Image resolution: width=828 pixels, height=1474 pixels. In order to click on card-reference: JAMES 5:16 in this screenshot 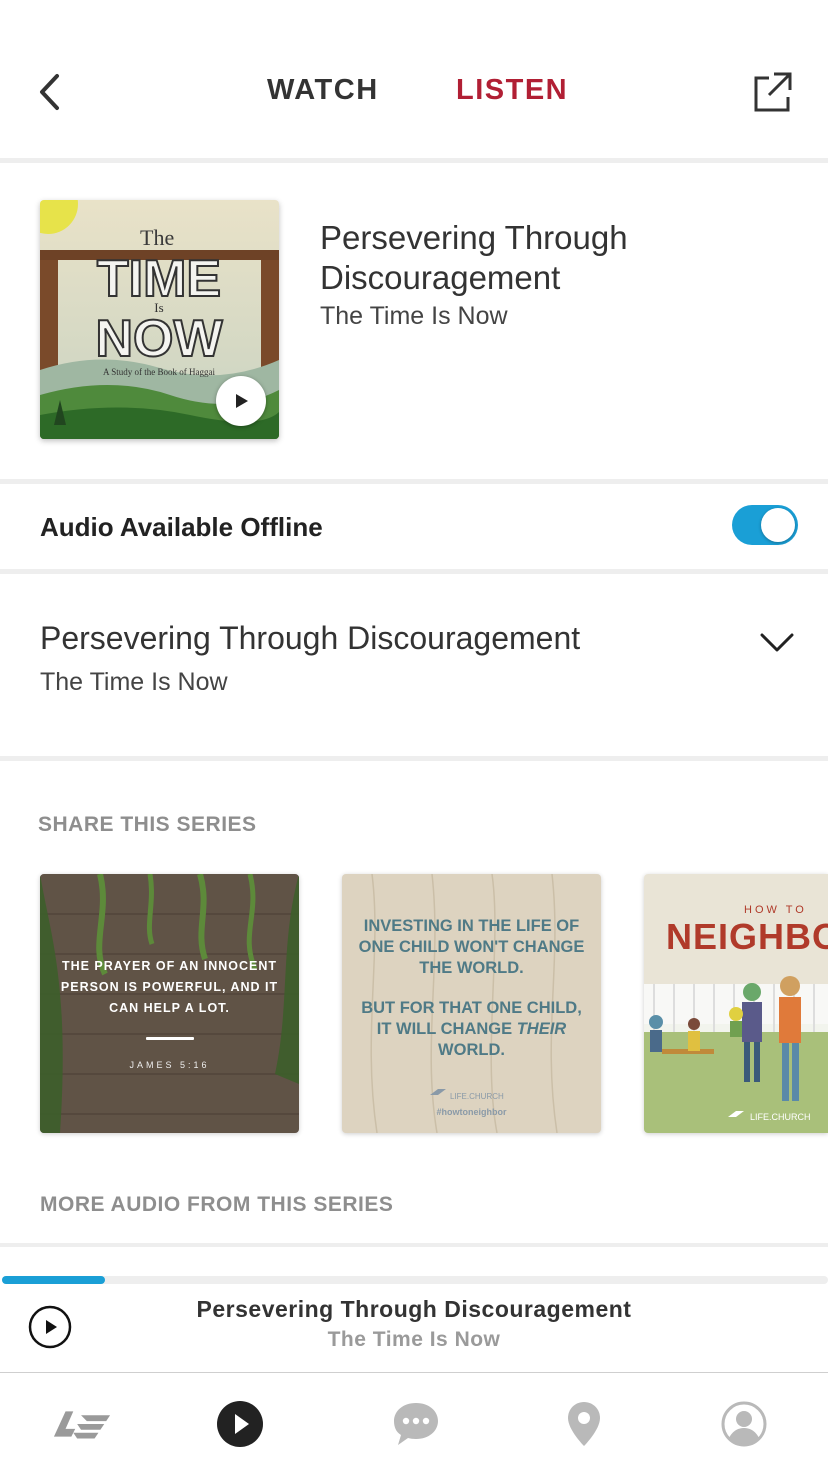, I will do `click(169, 1065)`.